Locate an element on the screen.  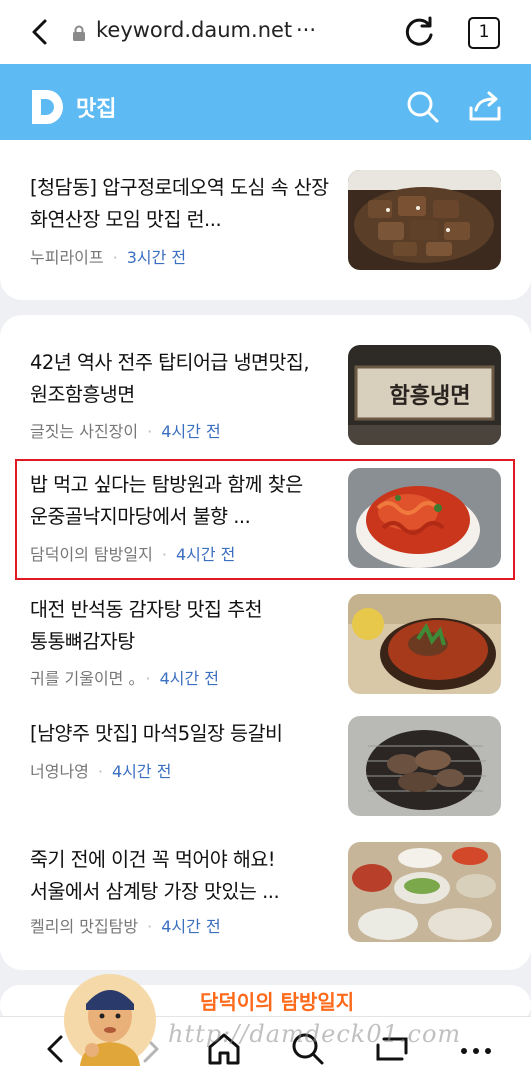
article-title: 42년 역사 전주 탑티어급 냉면맛집, 원조함흥냉면 is located at coordinates (180, 379).